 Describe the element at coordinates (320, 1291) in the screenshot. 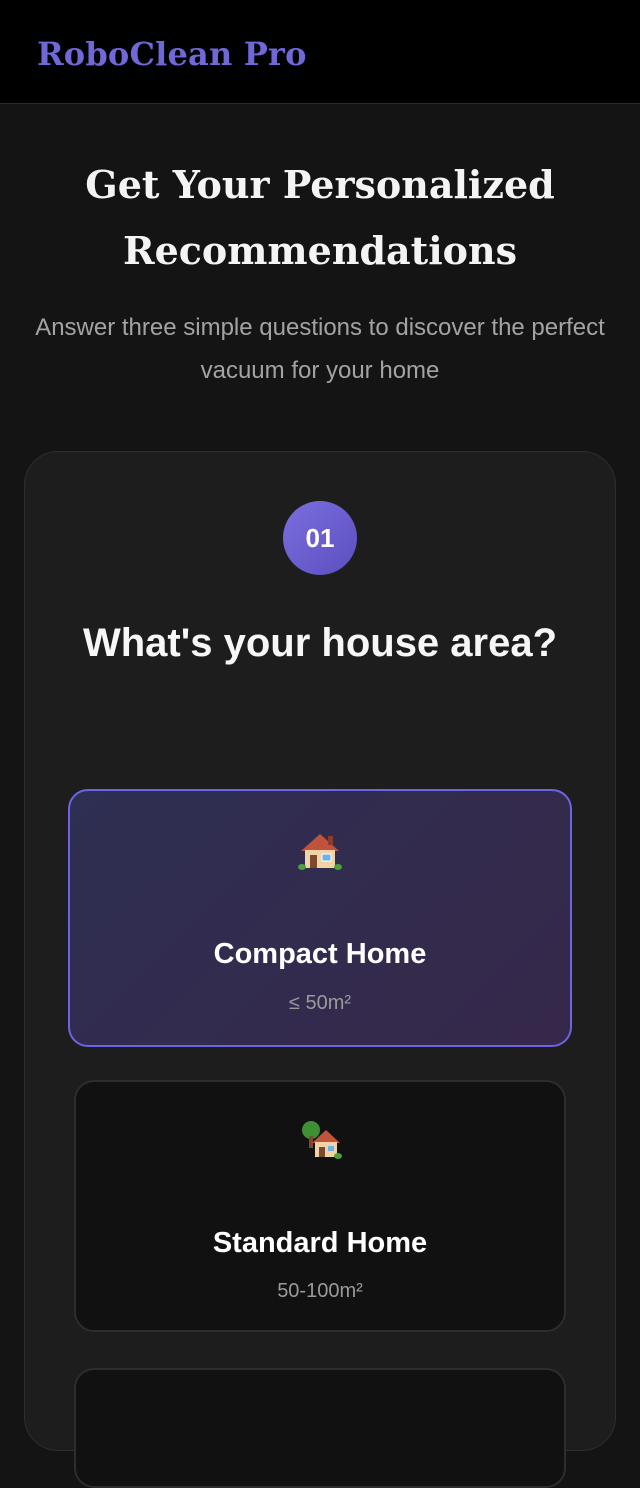

I see `option-area-range: 50-100m²` at that location.